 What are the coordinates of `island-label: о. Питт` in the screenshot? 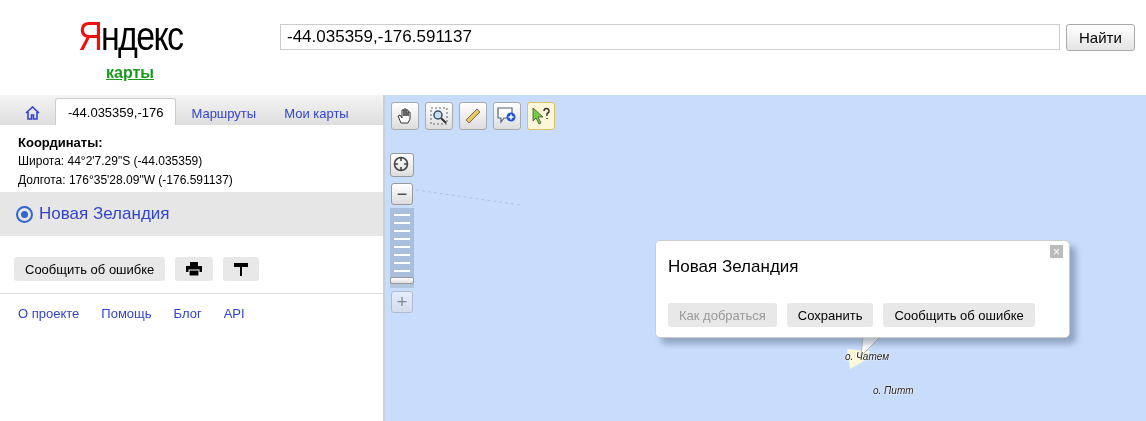 It's located at (893, 390).